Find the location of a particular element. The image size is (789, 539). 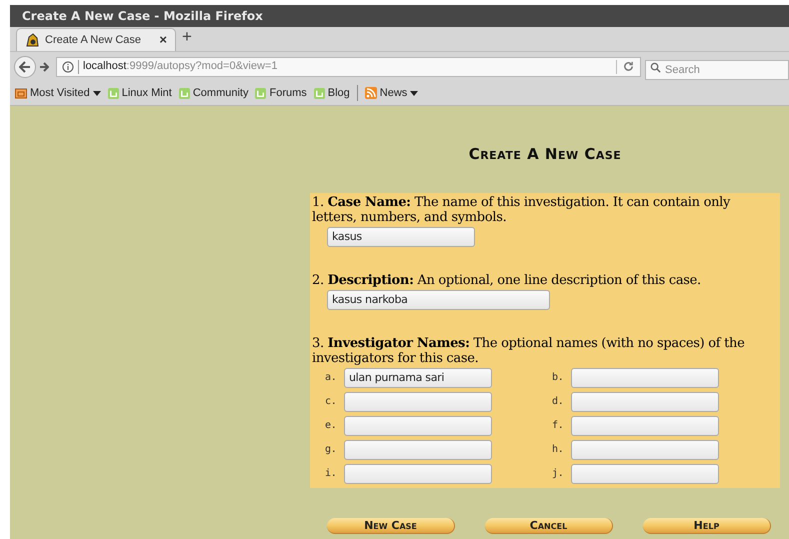

field-letter: f. is located at coordinates (558, 426).